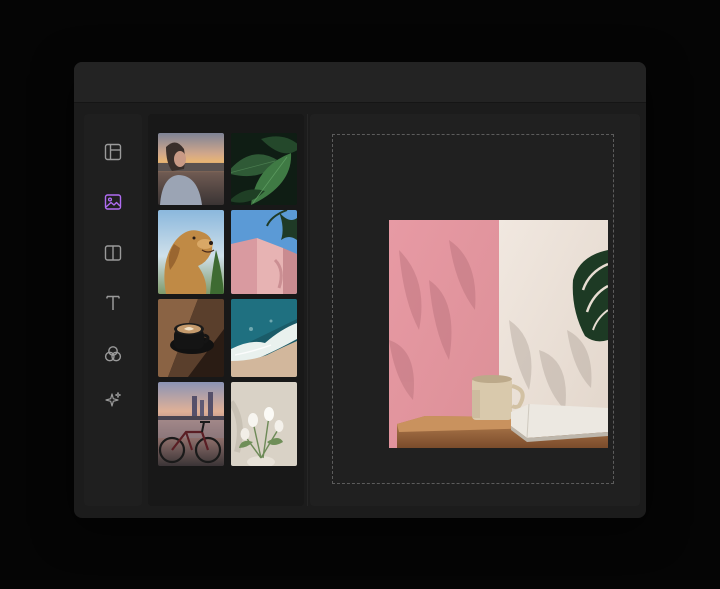 This screenshot has height=589, width=720. I want to click on pink-wall-photo, so click(264, 252).